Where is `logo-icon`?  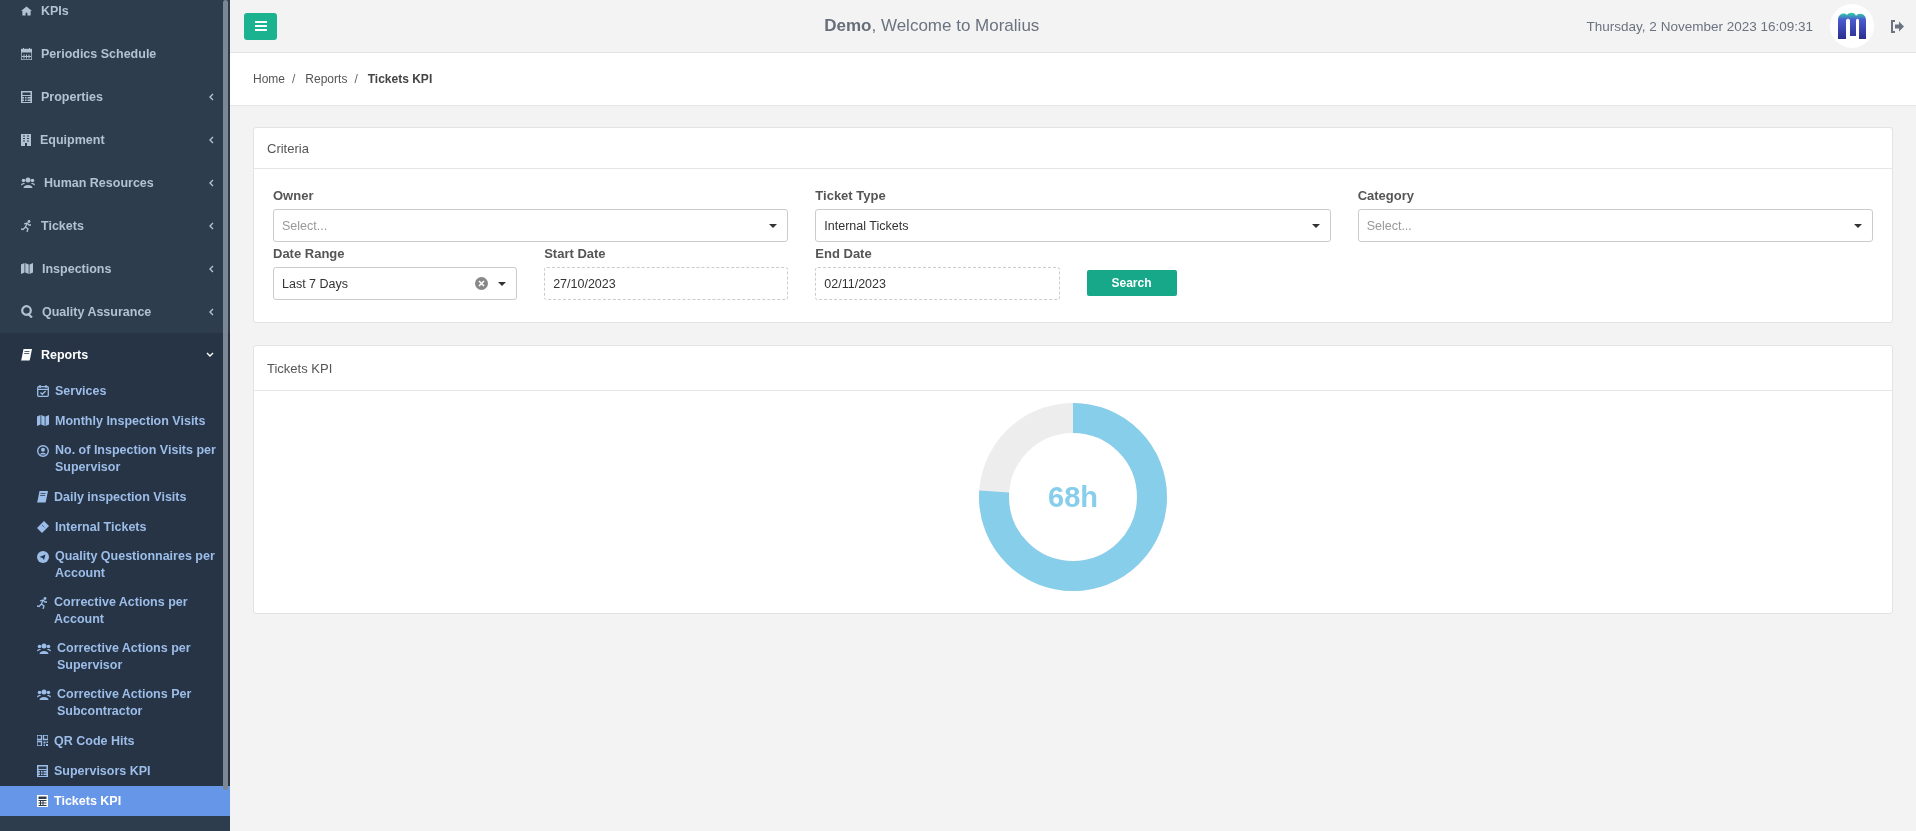 logo-icon is located at coordinates (1852, 26).